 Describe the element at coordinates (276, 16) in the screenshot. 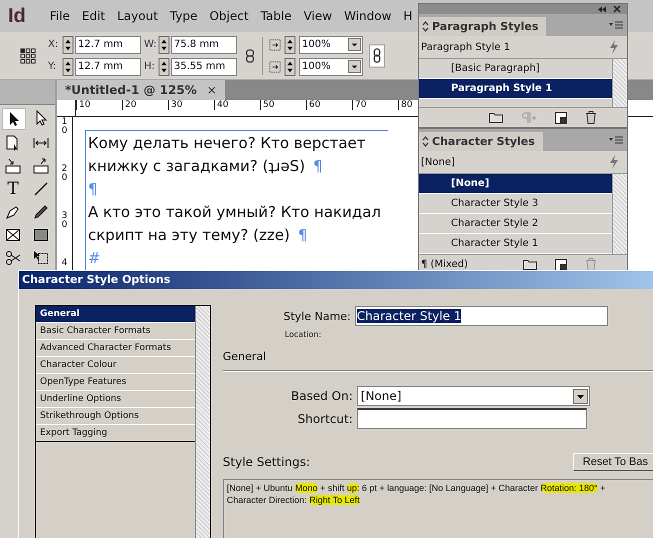

I see `menu-item: Table` at that location.